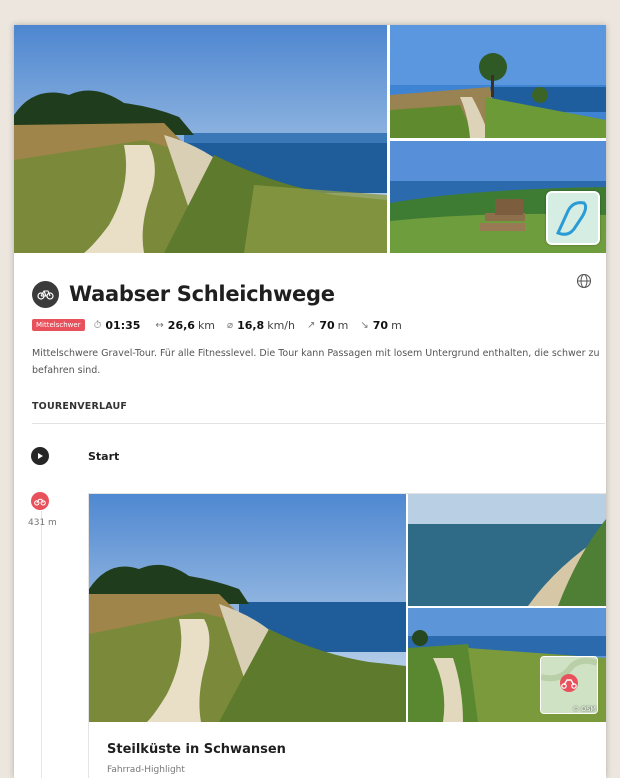 This screenshot has width=620, height=778. Describe the element at coordinates (185, 325) in the screenshot. I see `distance-stat: ↔ 26,6 km` at that location.